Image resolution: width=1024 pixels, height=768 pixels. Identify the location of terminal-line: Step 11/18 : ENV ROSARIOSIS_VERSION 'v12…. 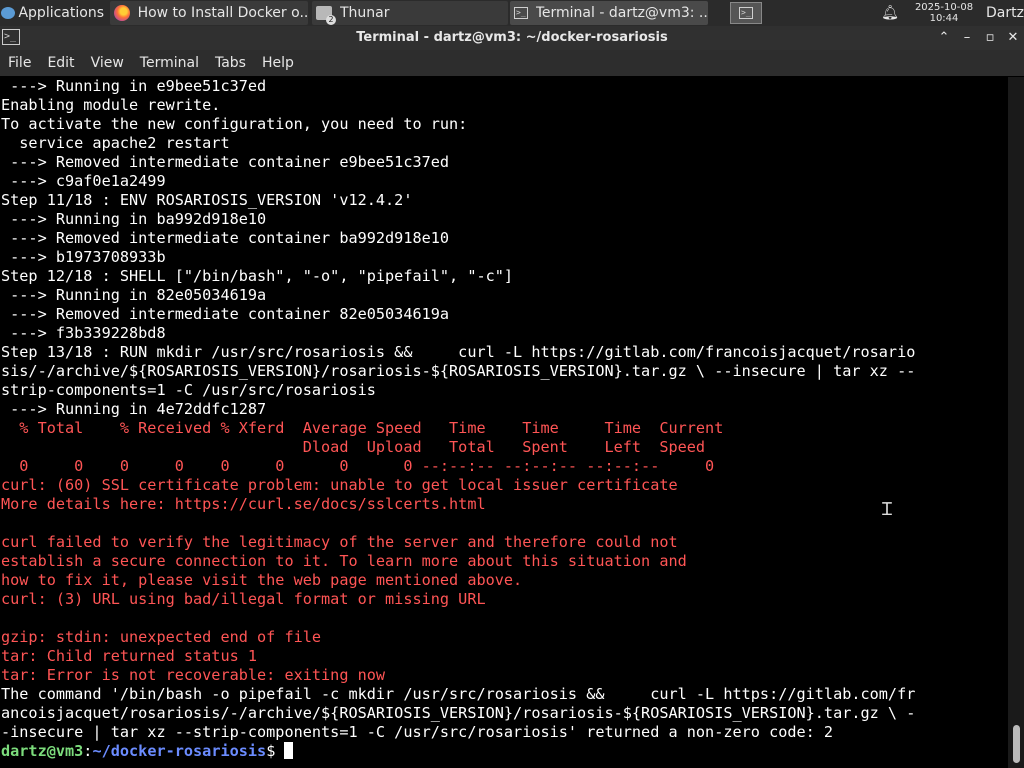
(207, 200).